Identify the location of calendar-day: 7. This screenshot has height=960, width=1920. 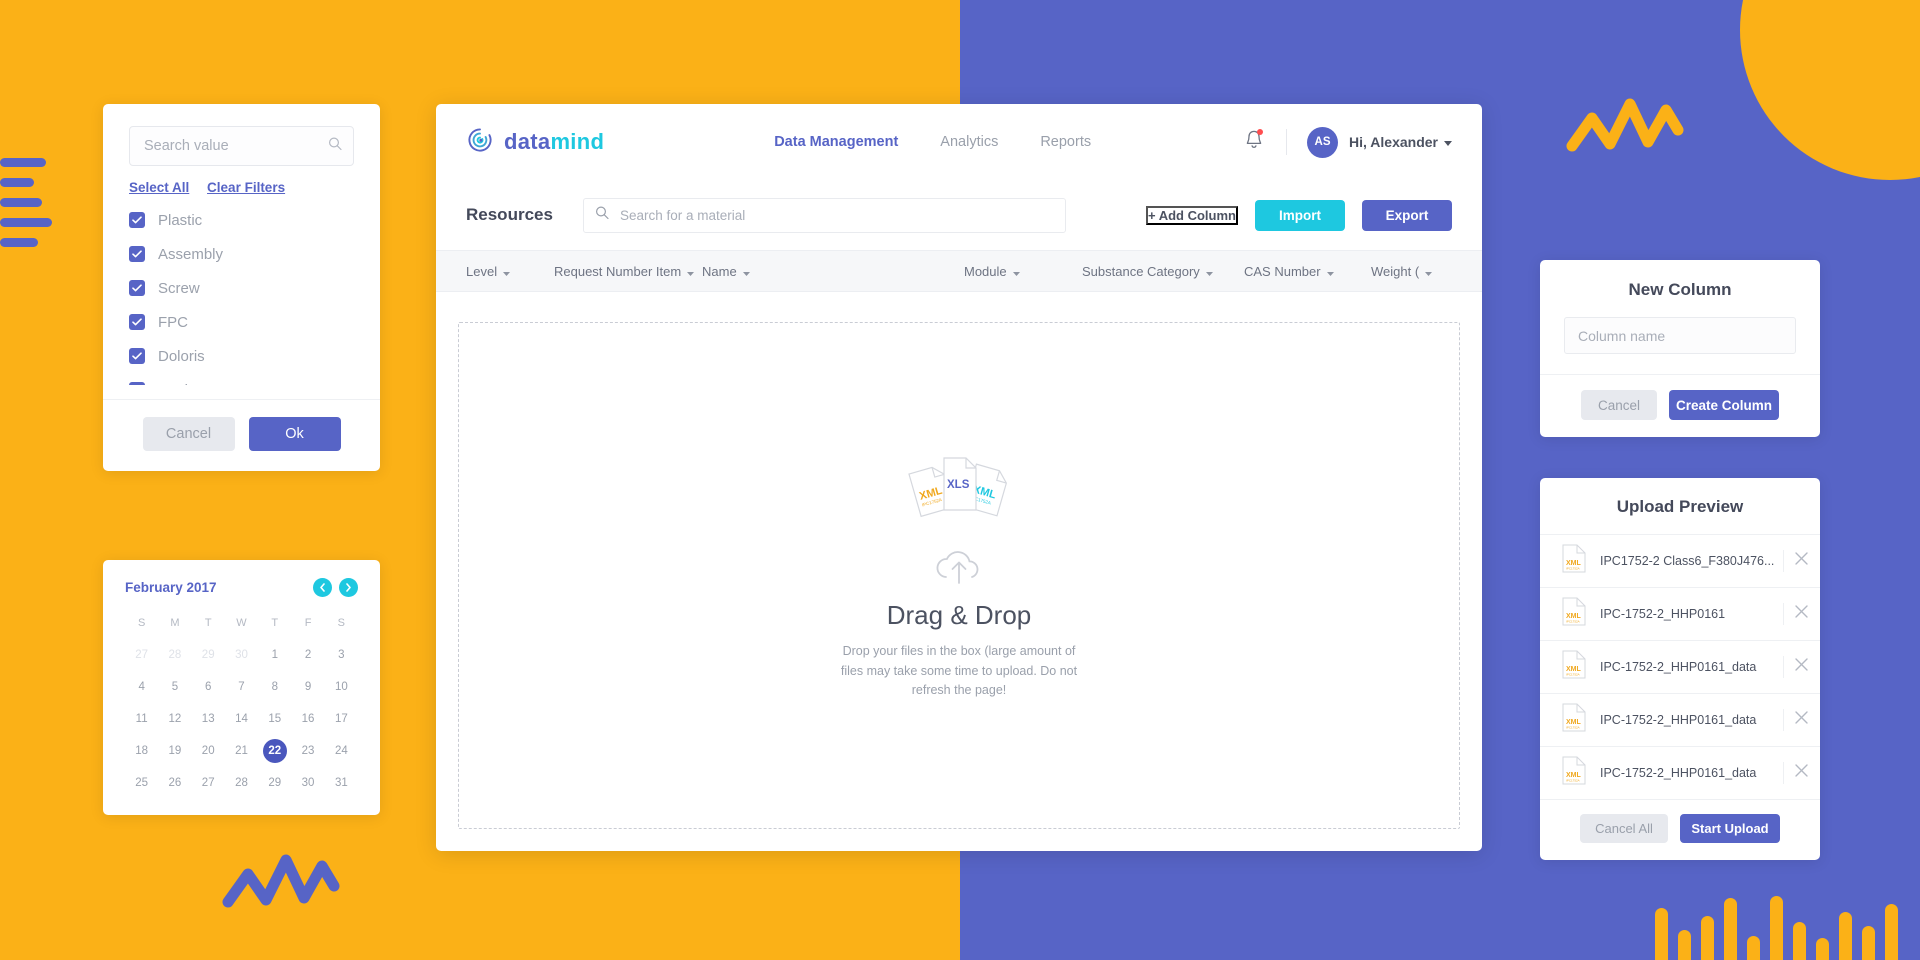
(241, 687).